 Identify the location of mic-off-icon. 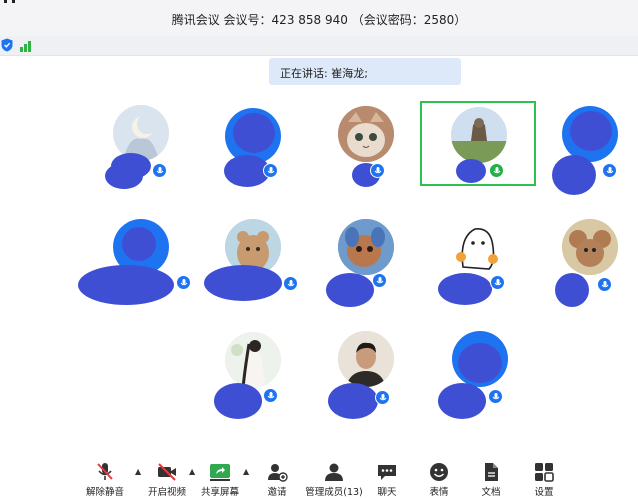
(105, 471).